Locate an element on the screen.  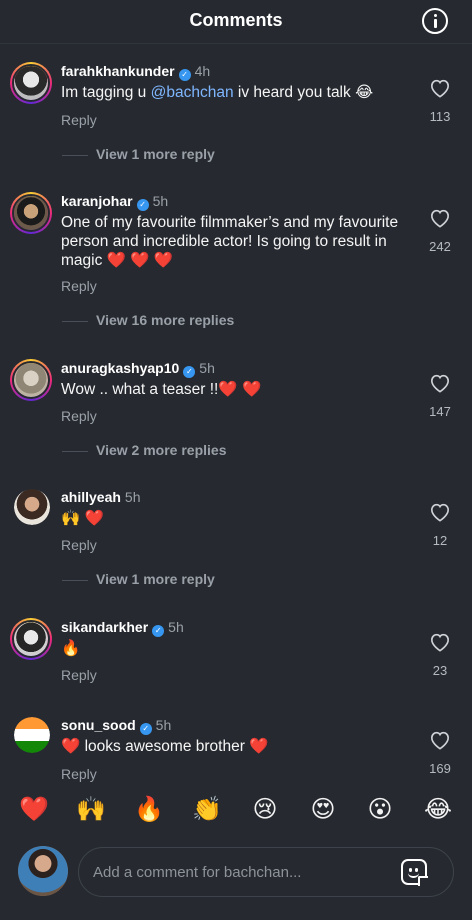
comment-input is located at coordinates (243, 872).